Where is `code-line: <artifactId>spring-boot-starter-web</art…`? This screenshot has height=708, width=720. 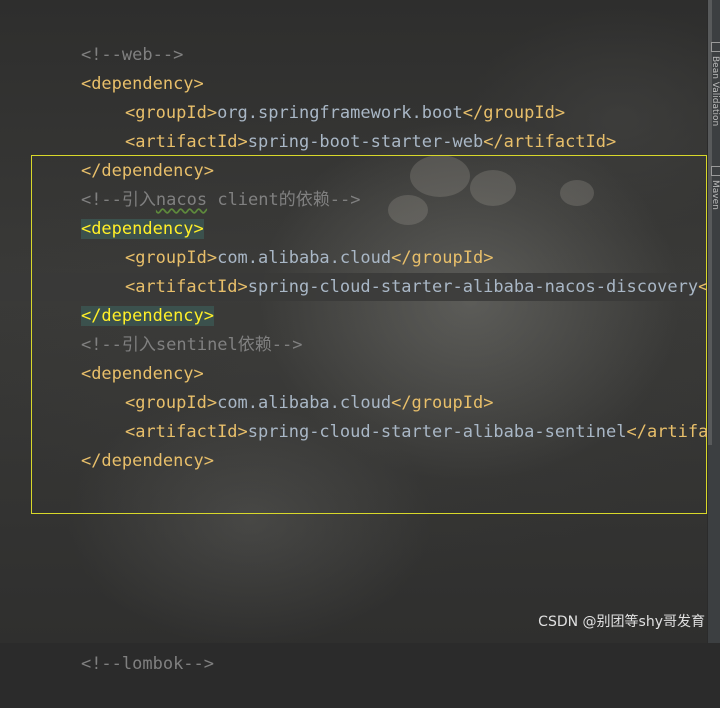
code-line: <artifactId>spring-boot-starter-web</art… is located at coordinates (328, 125).